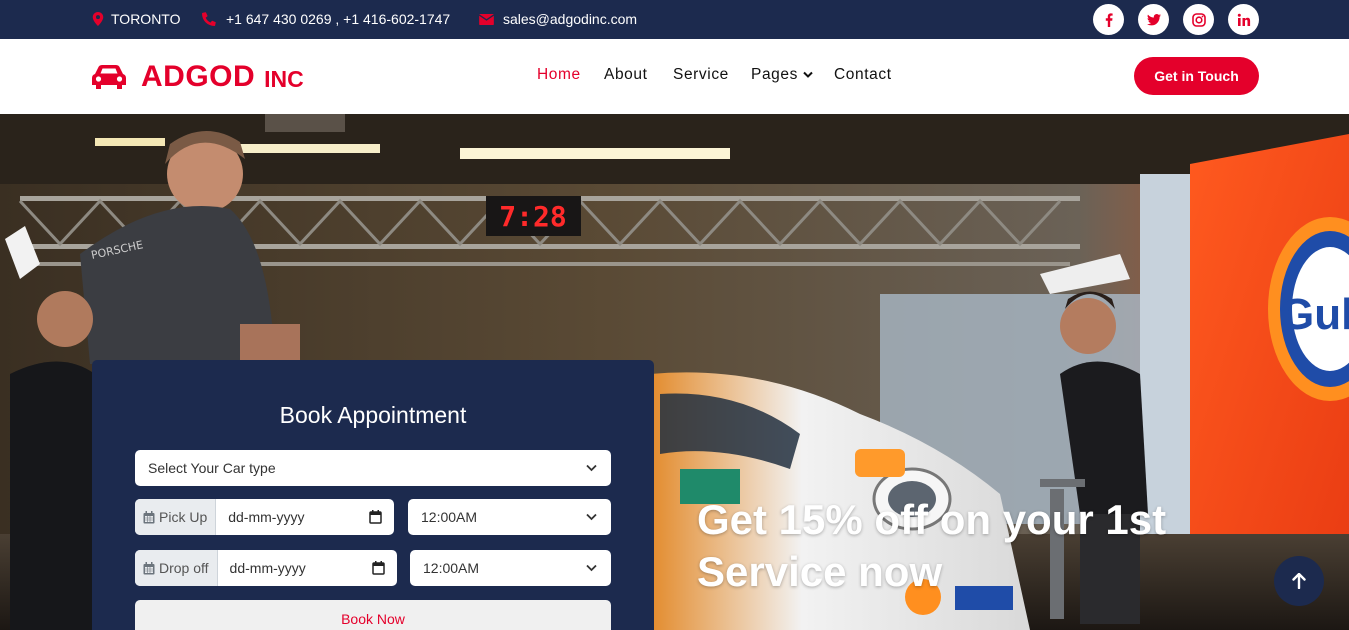 This screenshot has width=1349, height=630. What do you see at coordinates (820, 571) in the screenshot?
I see `promo-line-2: Service now` at bounding box center [820, 571].